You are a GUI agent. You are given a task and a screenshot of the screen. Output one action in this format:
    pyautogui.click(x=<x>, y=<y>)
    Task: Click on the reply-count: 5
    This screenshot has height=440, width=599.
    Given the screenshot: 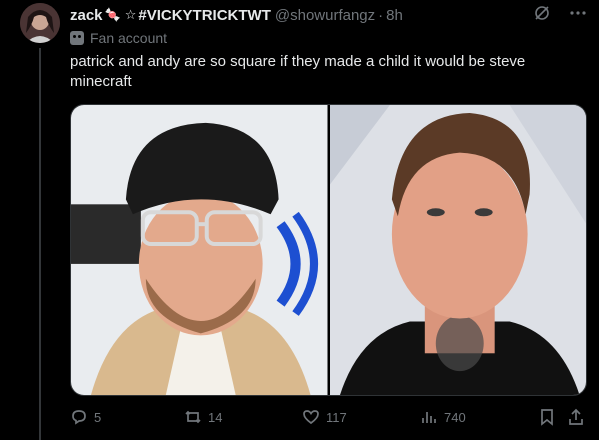 What is the action you would take?
    pyautogui.click(x=98, y=417)
    